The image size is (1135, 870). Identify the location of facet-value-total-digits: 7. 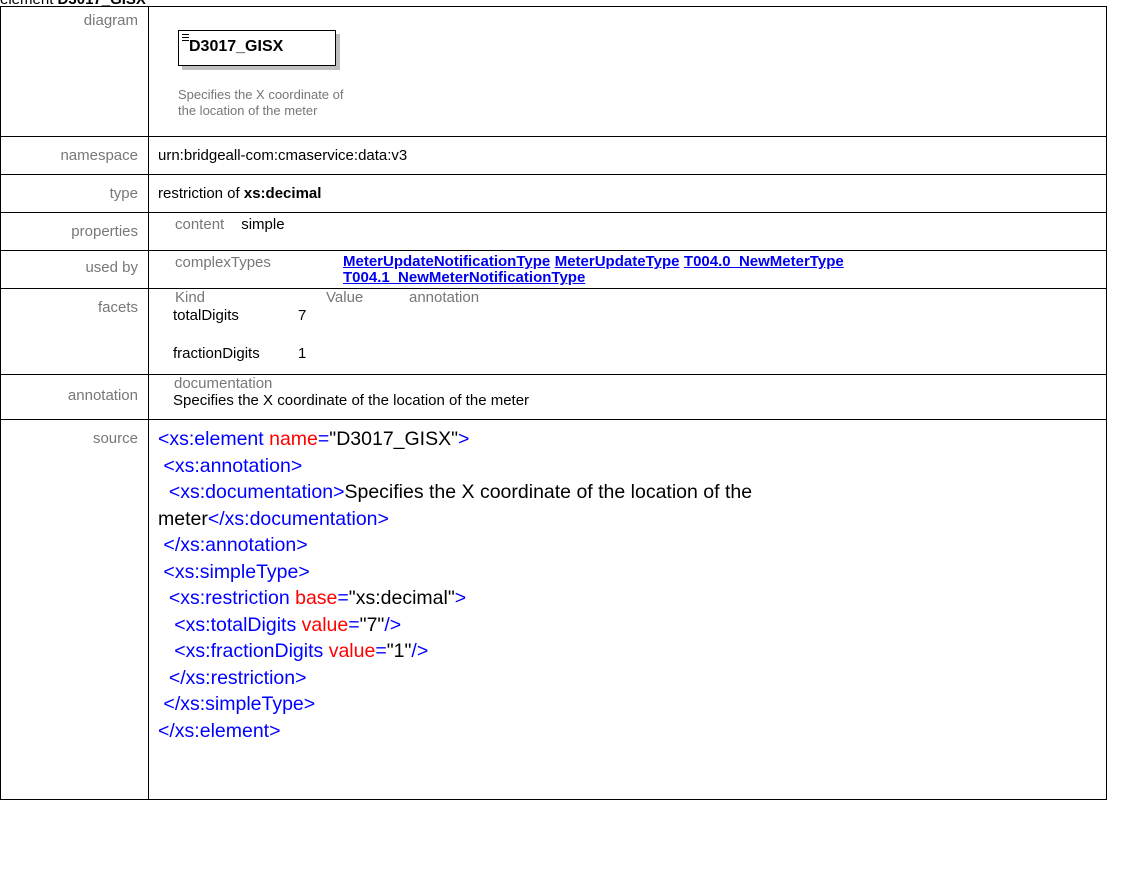
(302, 315).